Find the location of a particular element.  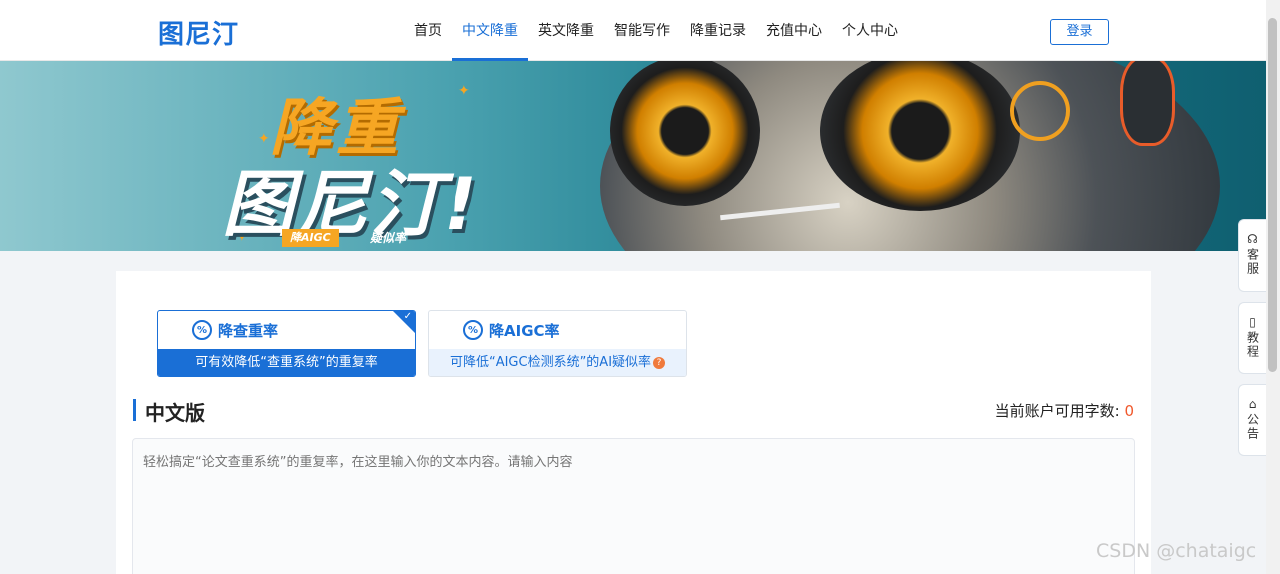

mode-tab-subtitle-wrap: 可降低“AIGC检测系统”的AI疑似率? is located at coordinates (557, 362).